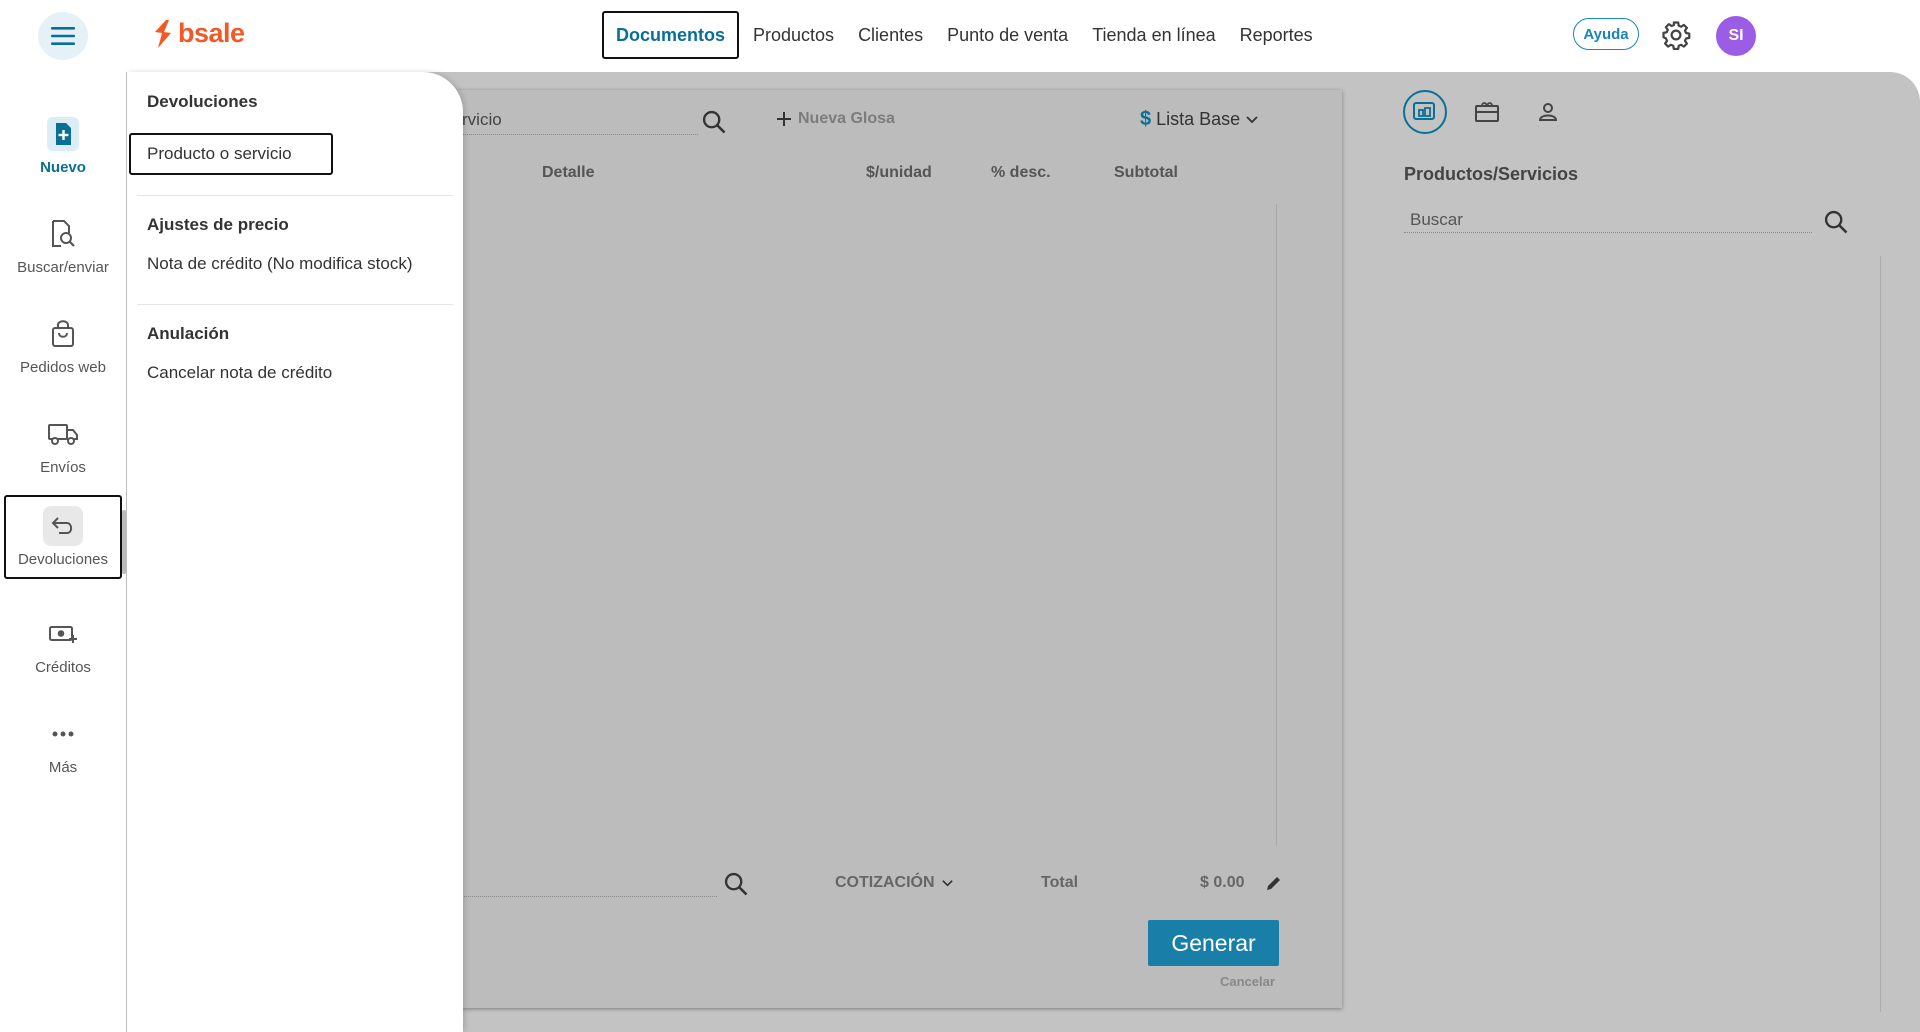 This screenshot has height=1032, width=1920. I want to click on nav-productos: Productos, so click(793, 35).